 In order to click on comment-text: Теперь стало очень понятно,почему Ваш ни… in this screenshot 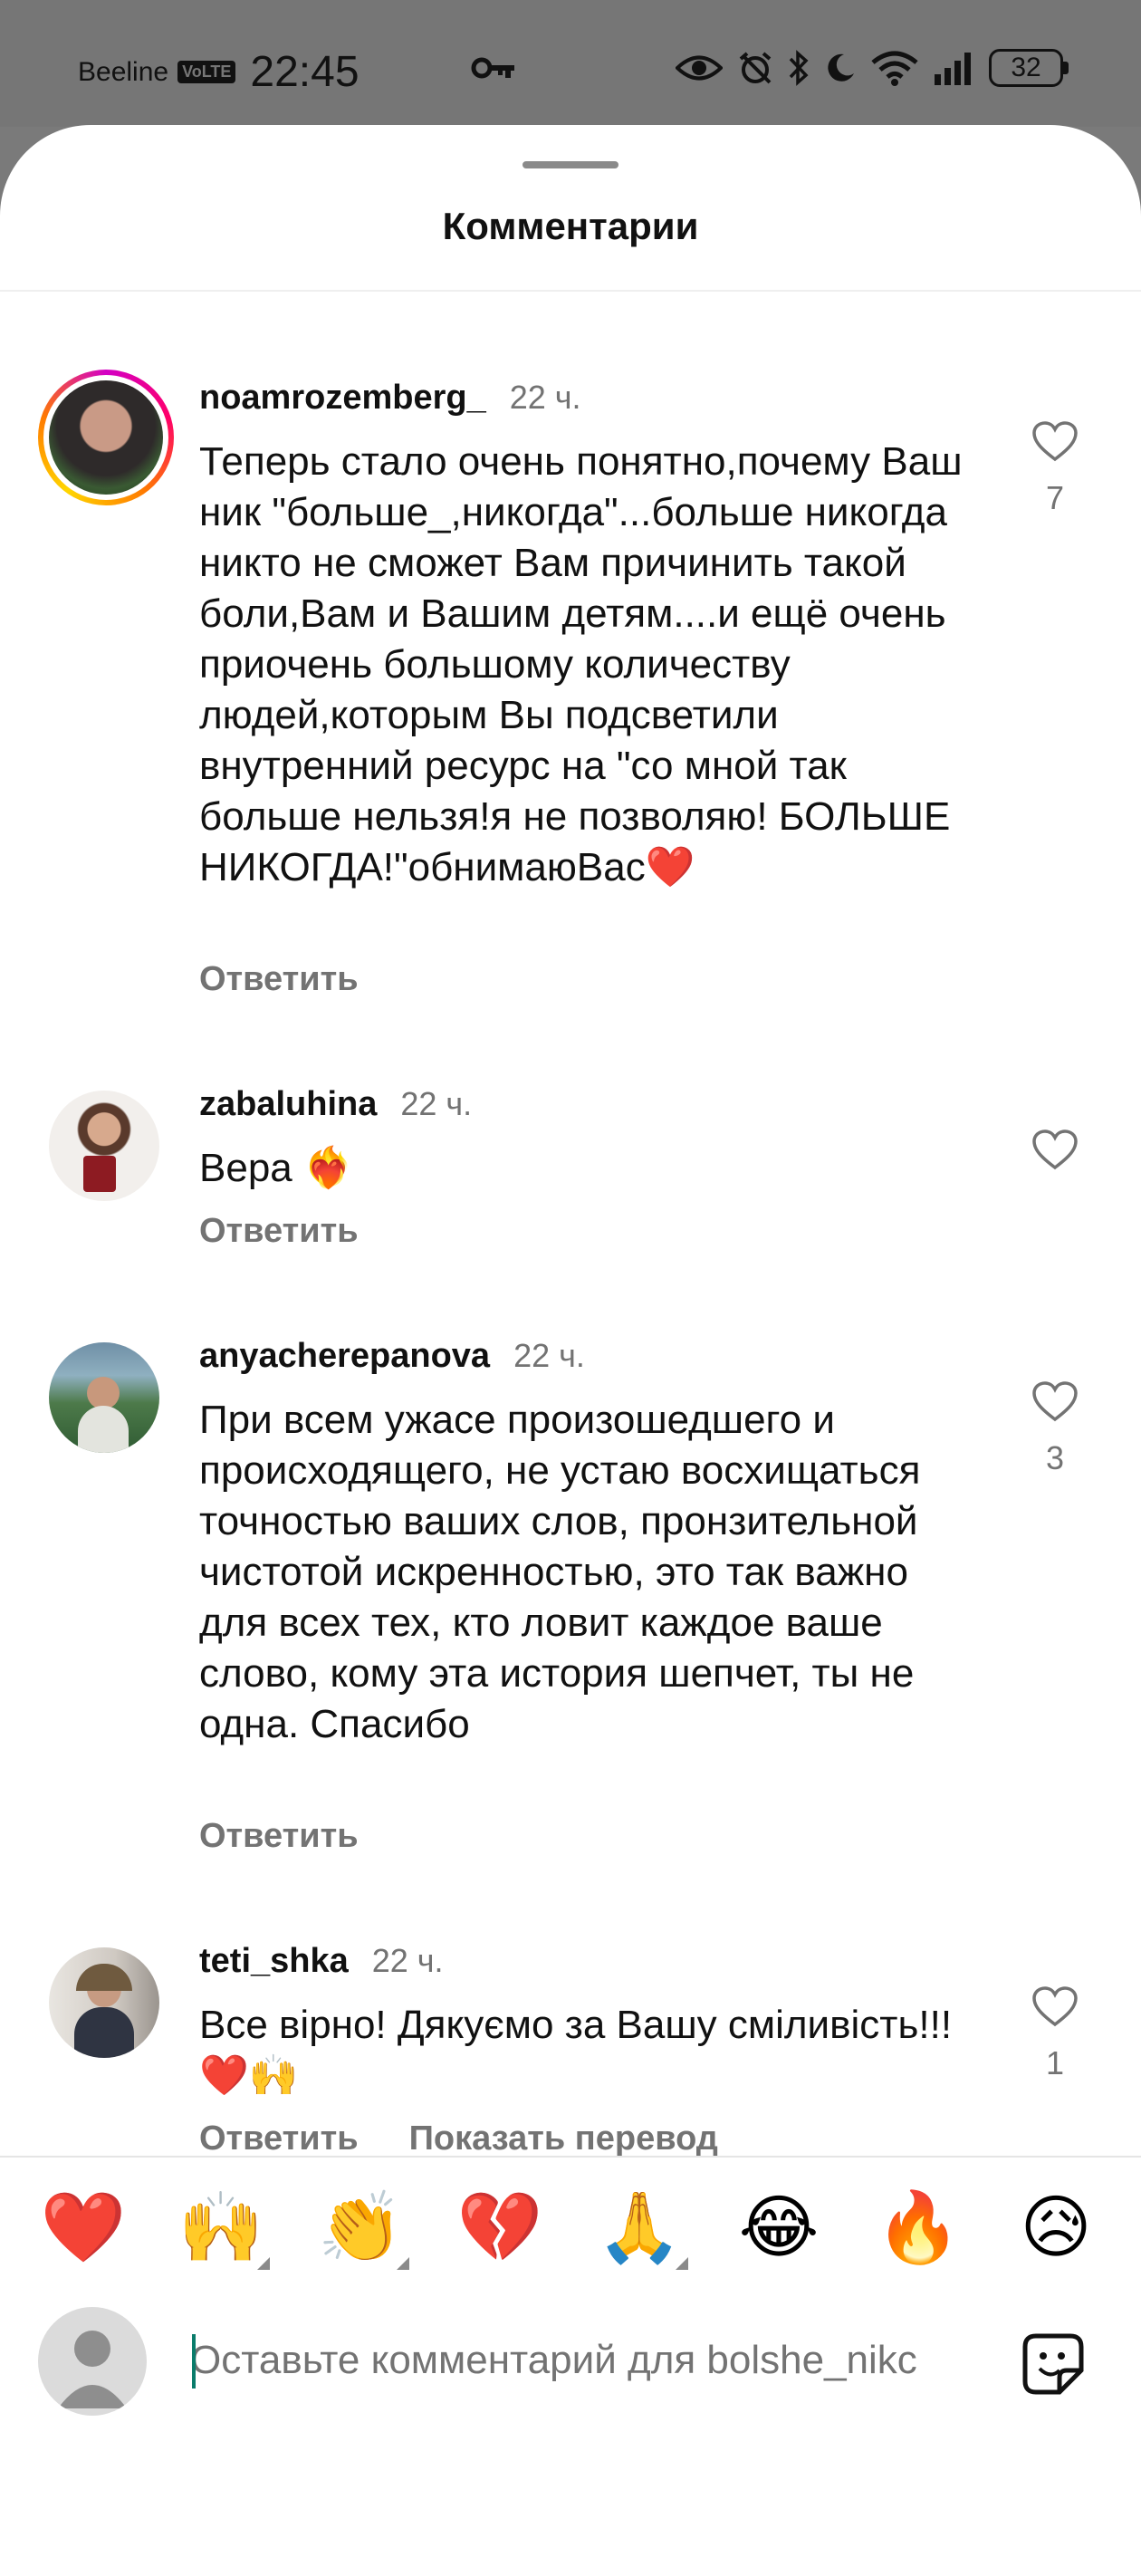, I will do `click(581, 664)`.